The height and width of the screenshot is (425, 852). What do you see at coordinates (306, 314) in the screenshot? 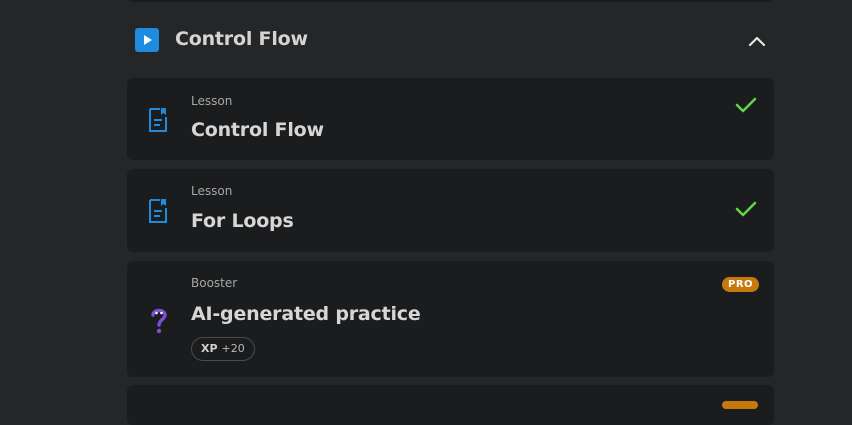
I see `card-title: AI-generated practice` at bounding box center [306, 314].